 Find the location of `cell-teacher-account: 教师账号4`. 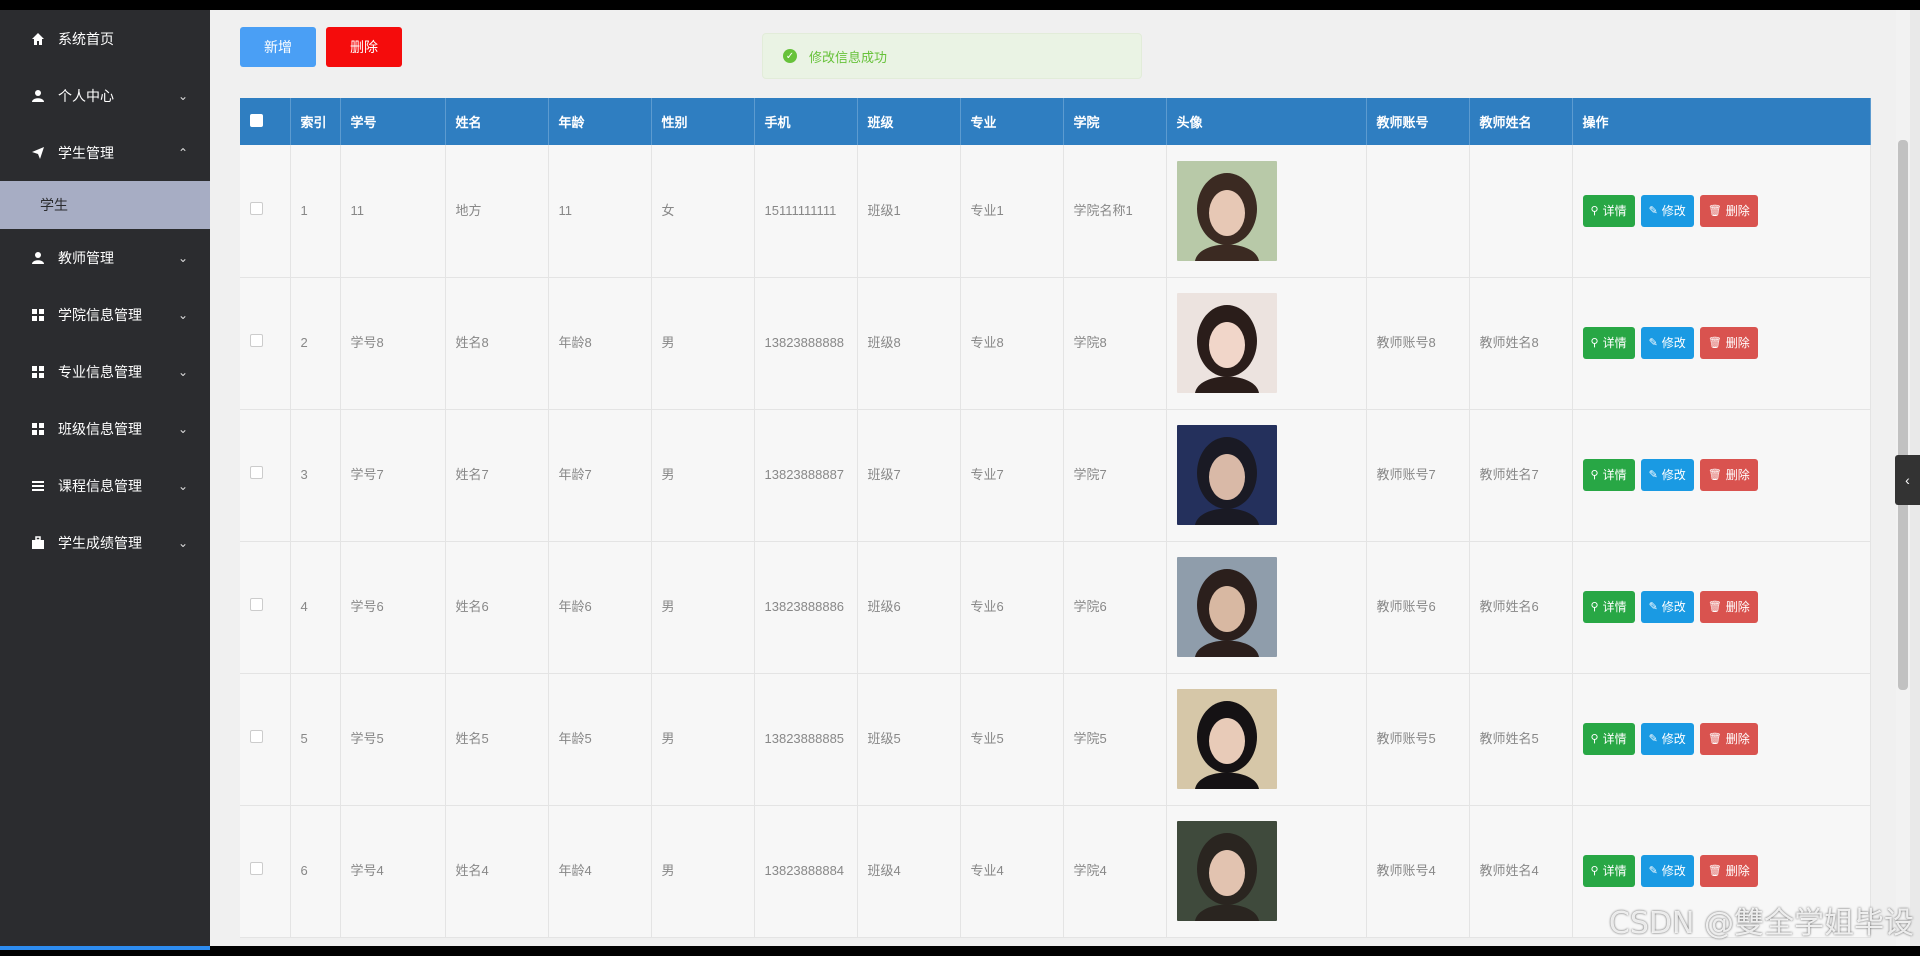

cell-teacher-account: 教师账号4 is located at coordinates (1418, 871).